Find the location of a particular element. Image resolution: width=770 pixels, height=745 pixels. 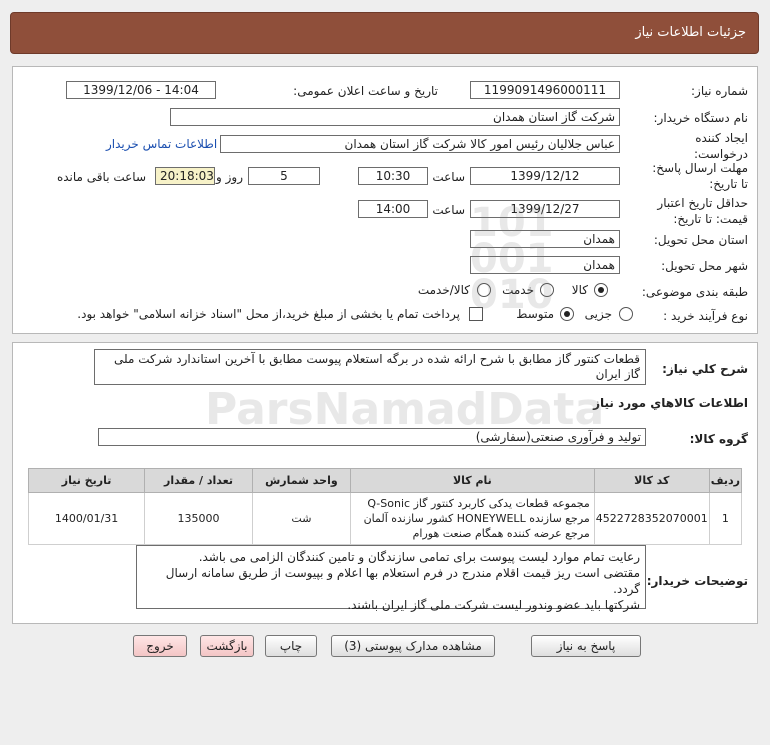

validity-date-field: 1399/12/27 is located at coordinates (545, 209).